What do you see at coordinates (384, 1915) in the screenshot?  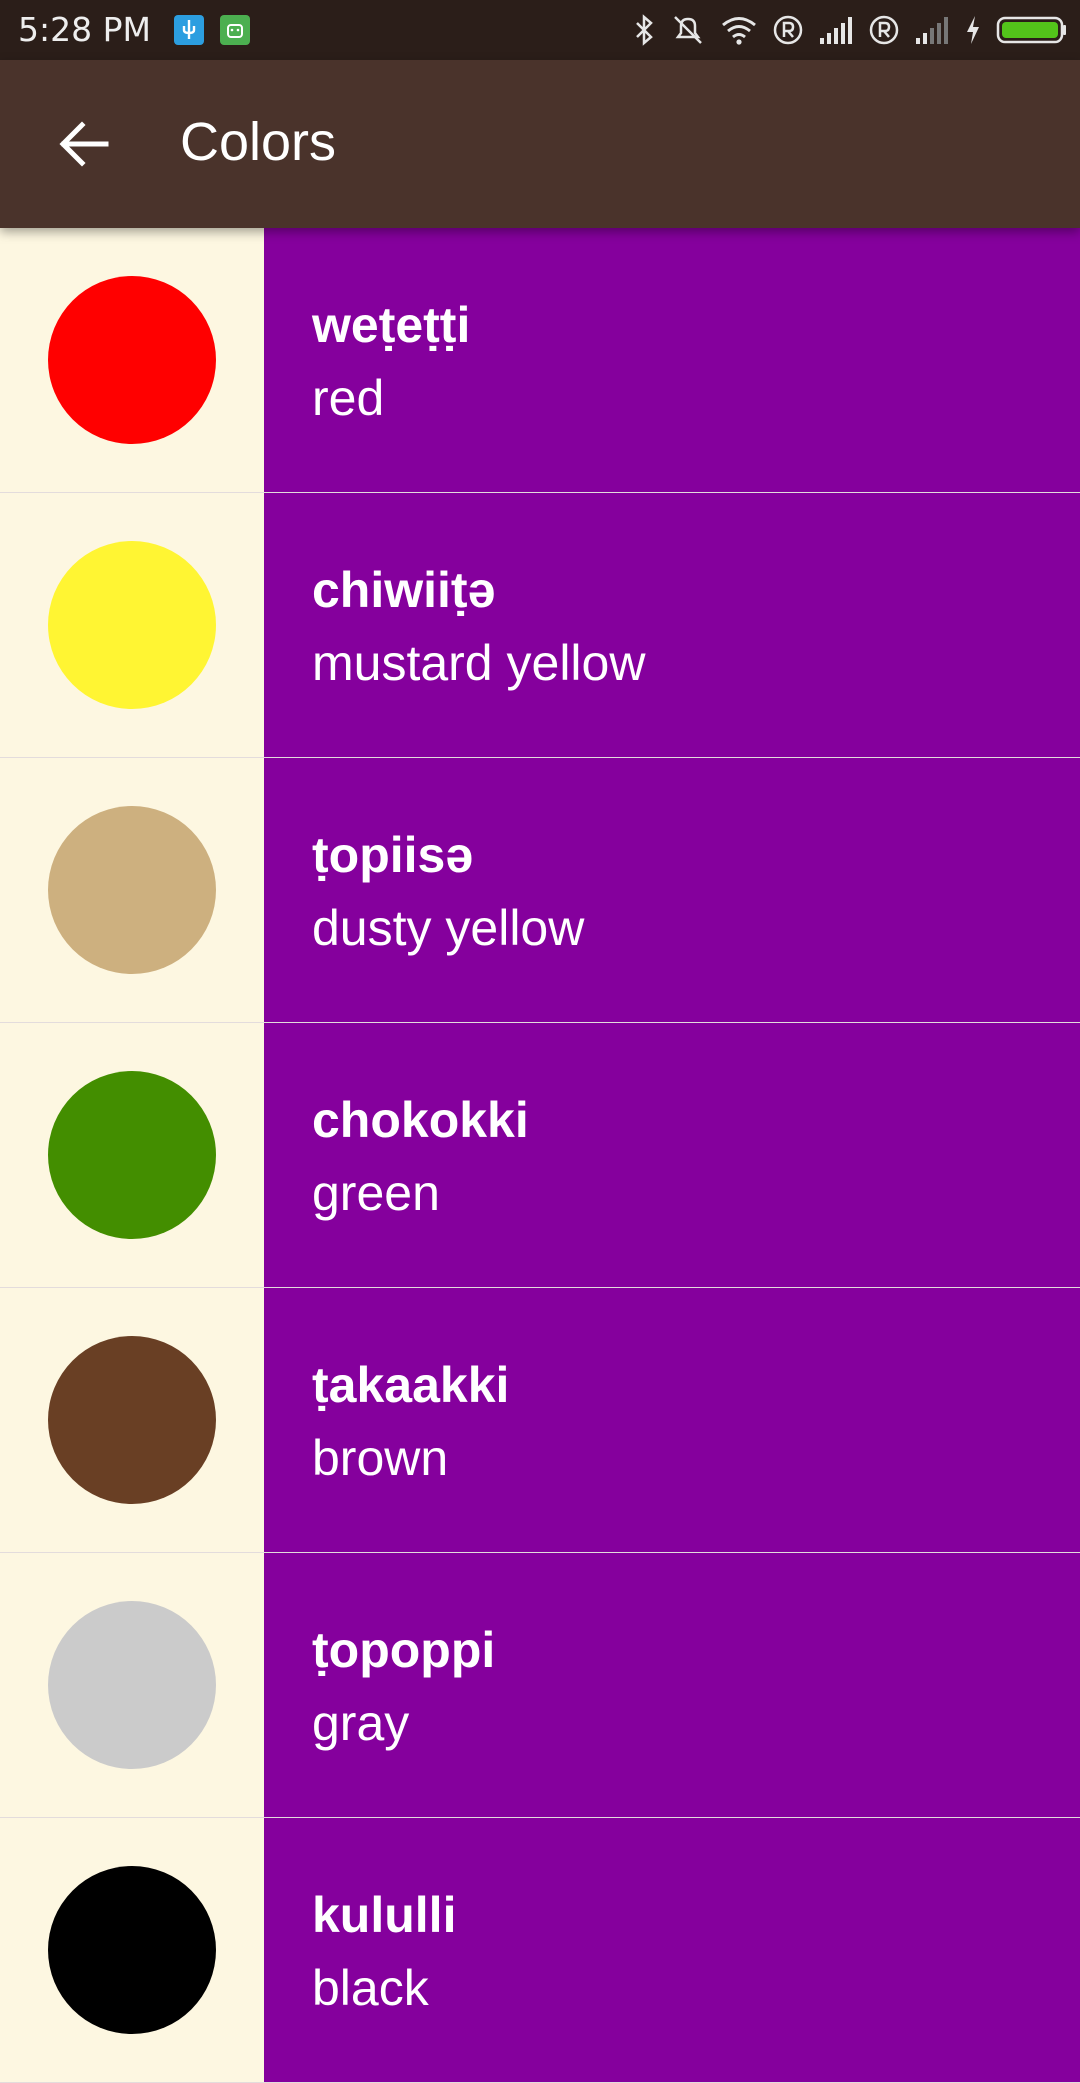 I see `word-label: kululli` at bounding box center [384, 1915].